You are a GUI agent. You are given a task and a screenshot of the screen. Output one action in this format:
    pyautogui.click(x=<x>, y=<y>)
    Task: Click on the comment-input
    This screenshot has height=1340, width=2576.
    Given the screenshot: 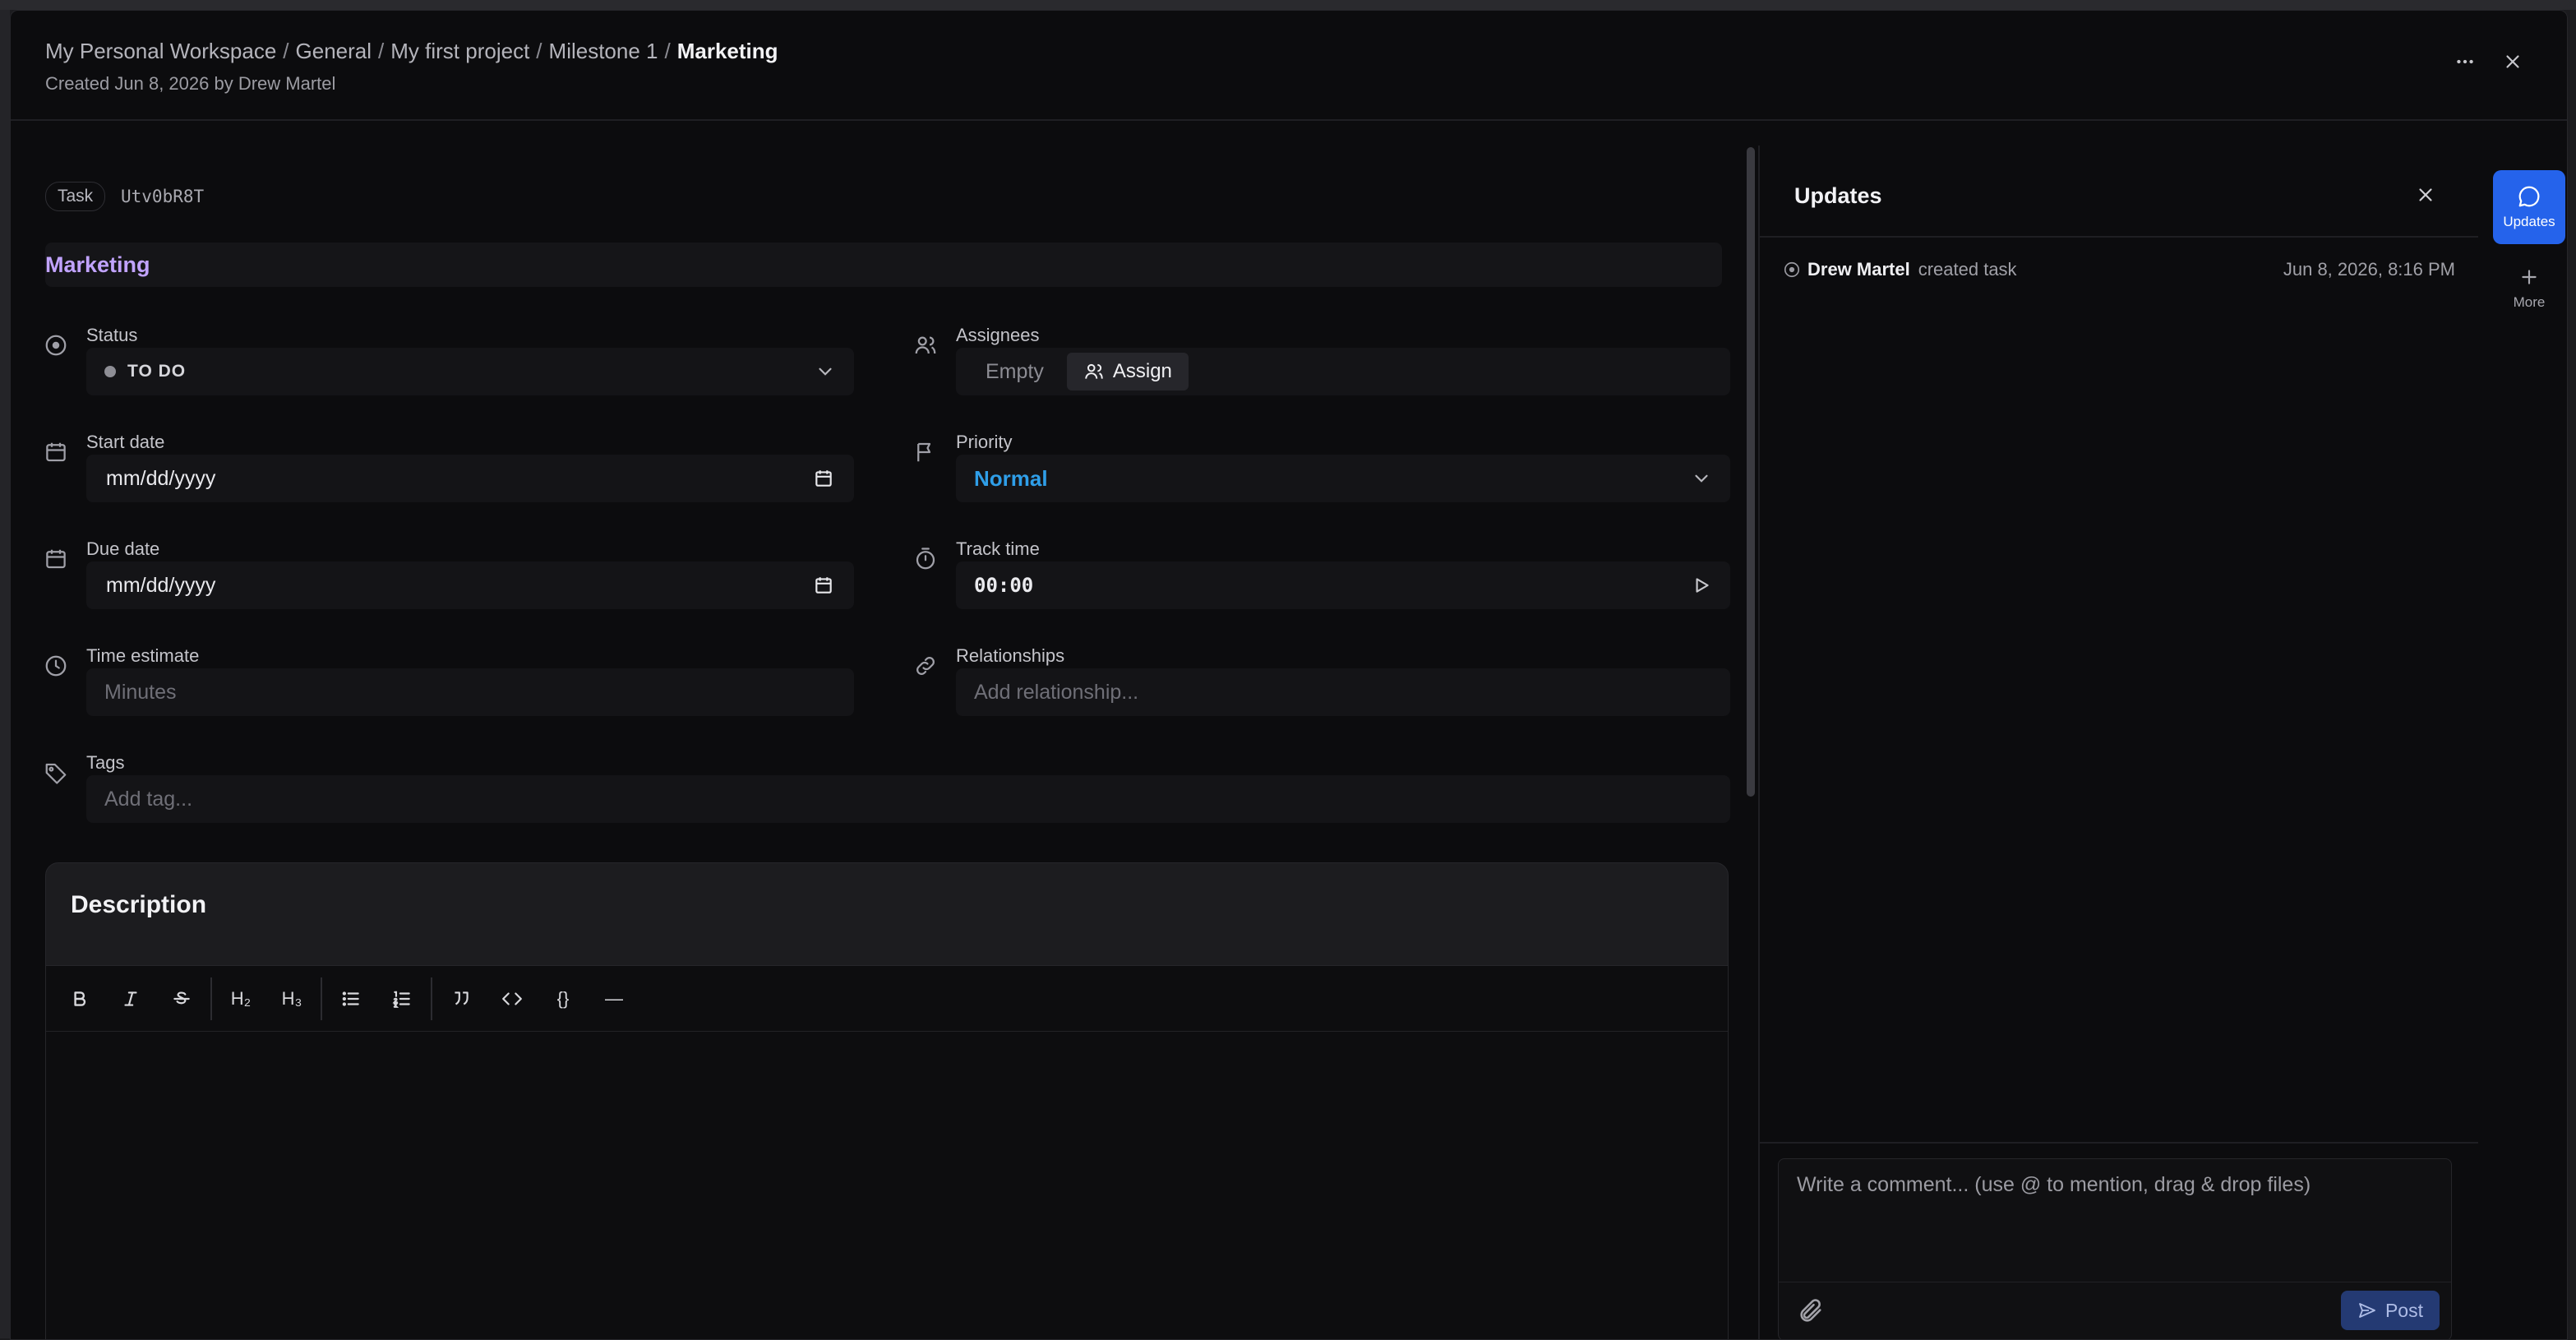 What is the action you would take?
    pyautogui.click(x=2109, y=1185)
    